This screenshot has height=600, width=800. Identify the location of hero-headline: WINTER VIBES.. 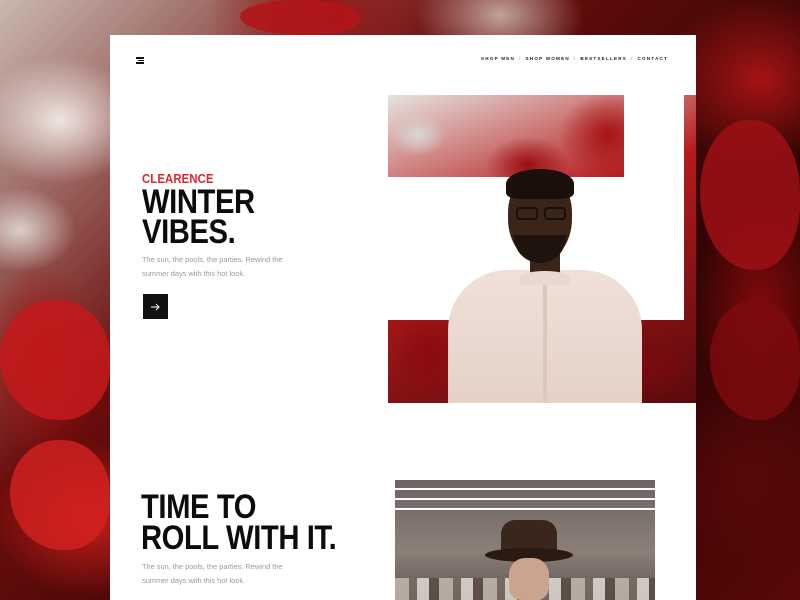
(236, 217).